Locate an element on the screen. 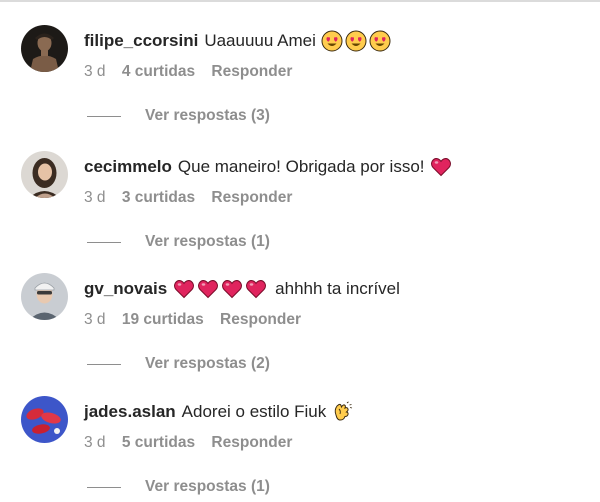 The image size is (600, 502). comment-line: gv_novais ahhhh ta incrível is located at coordinates (242, 289).